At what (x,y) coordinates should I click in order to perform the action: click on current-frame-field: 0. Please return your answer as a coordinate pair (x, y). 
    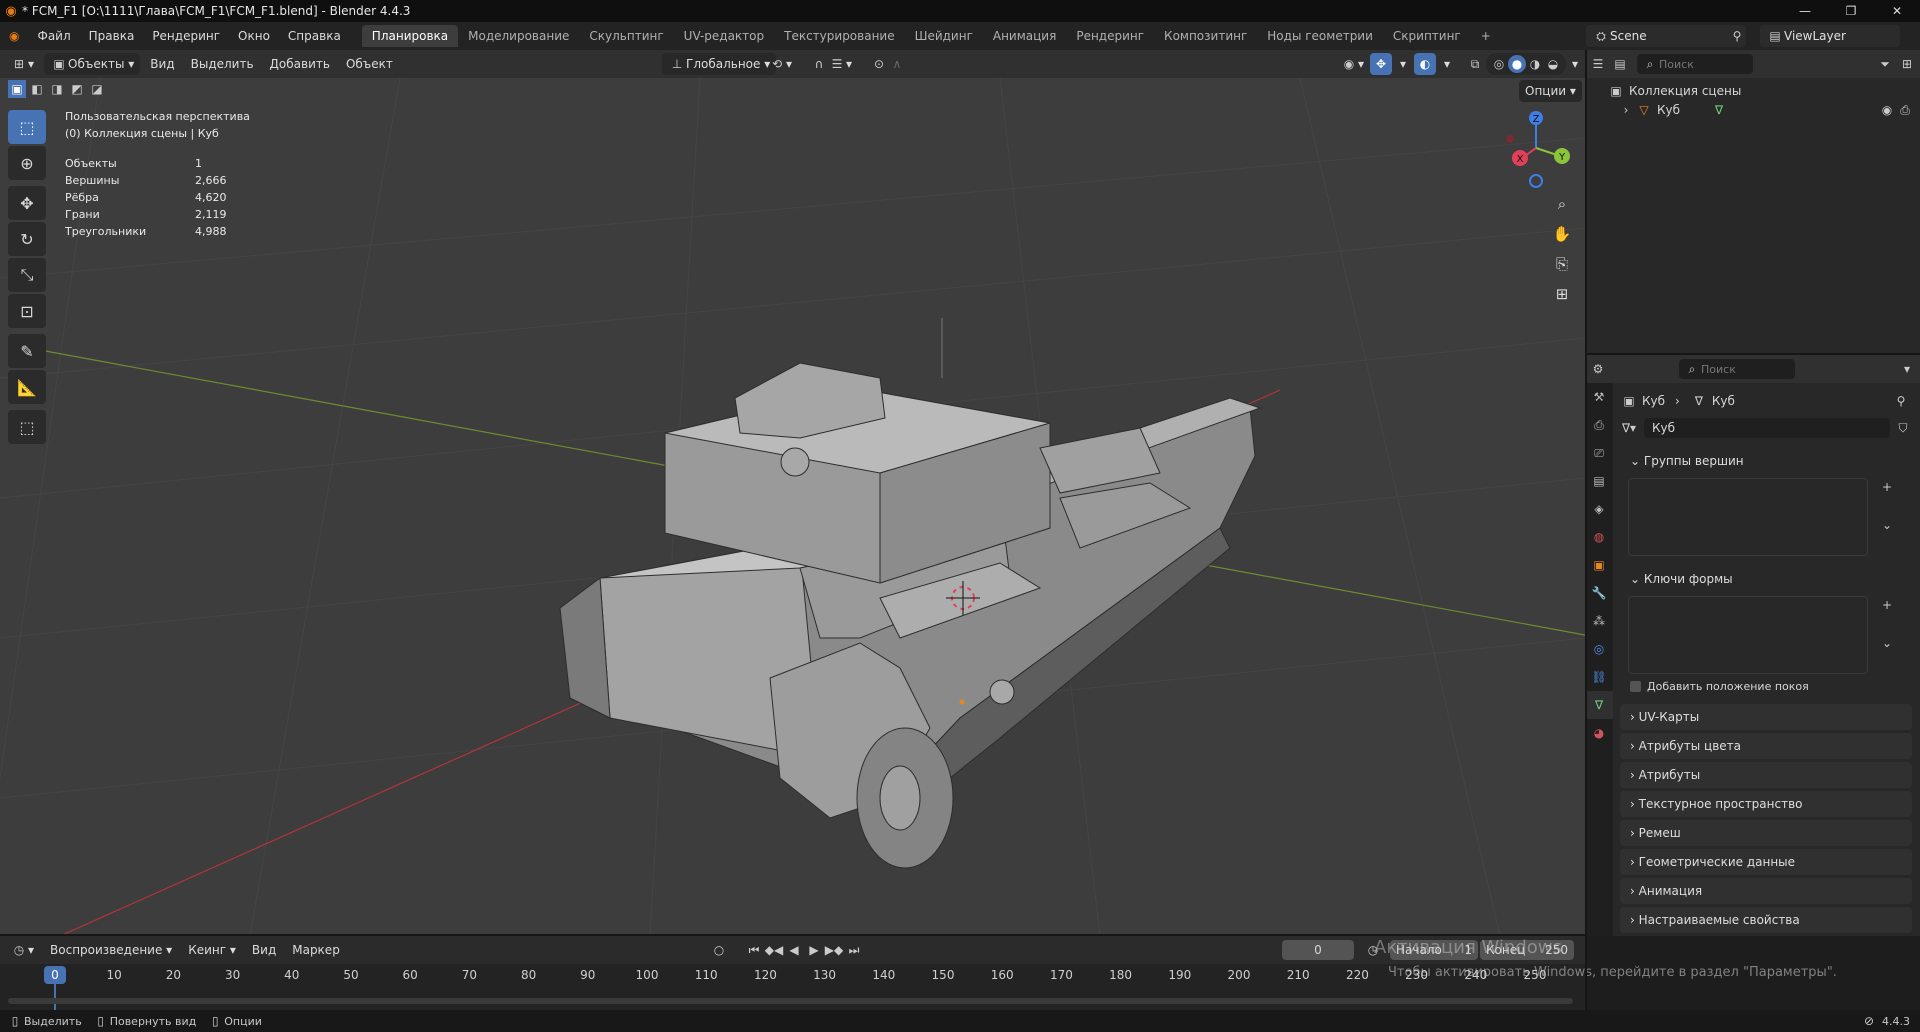
    Looking at the image, I should click on (1318, 950).